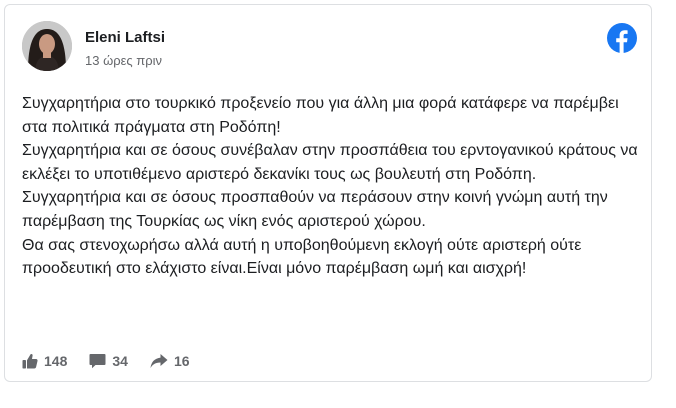  What do you see at coordinates (97, 361) in the screenshot?
I see `comment-icon` at bounding box center [97, 361].